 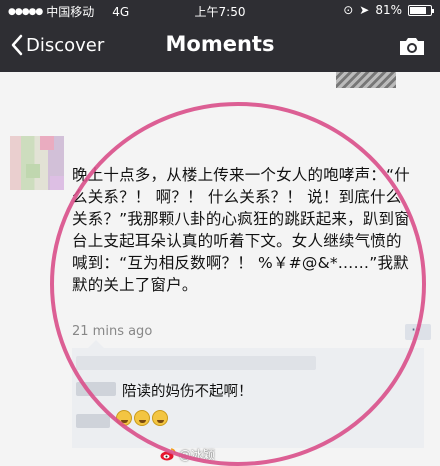 I want to click on location-arrow-icon: ➤, so click(x=364, y=10).